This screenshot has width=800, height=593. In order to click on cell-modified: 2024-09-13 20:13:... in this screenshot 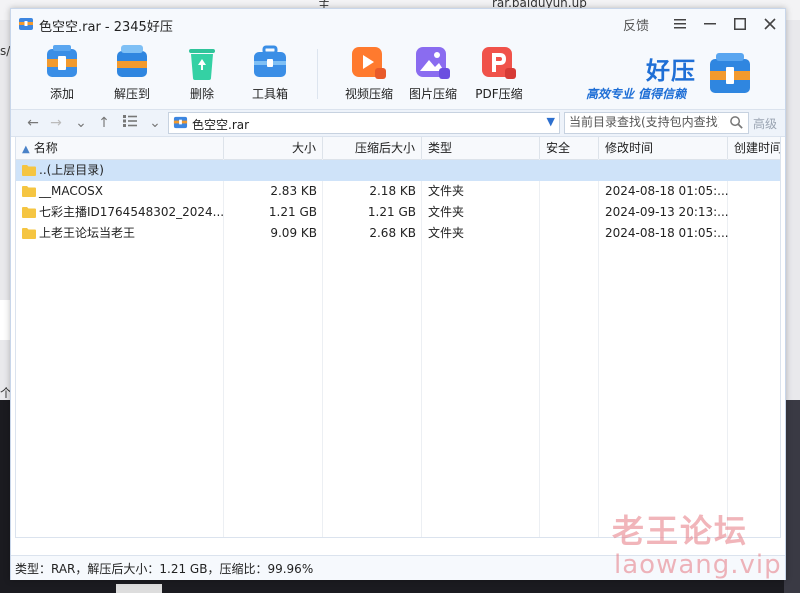, I will do `click(663, 212)`.